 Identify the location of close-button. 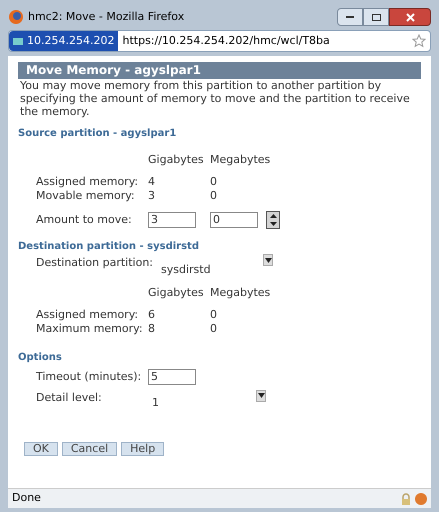
(410, 17).